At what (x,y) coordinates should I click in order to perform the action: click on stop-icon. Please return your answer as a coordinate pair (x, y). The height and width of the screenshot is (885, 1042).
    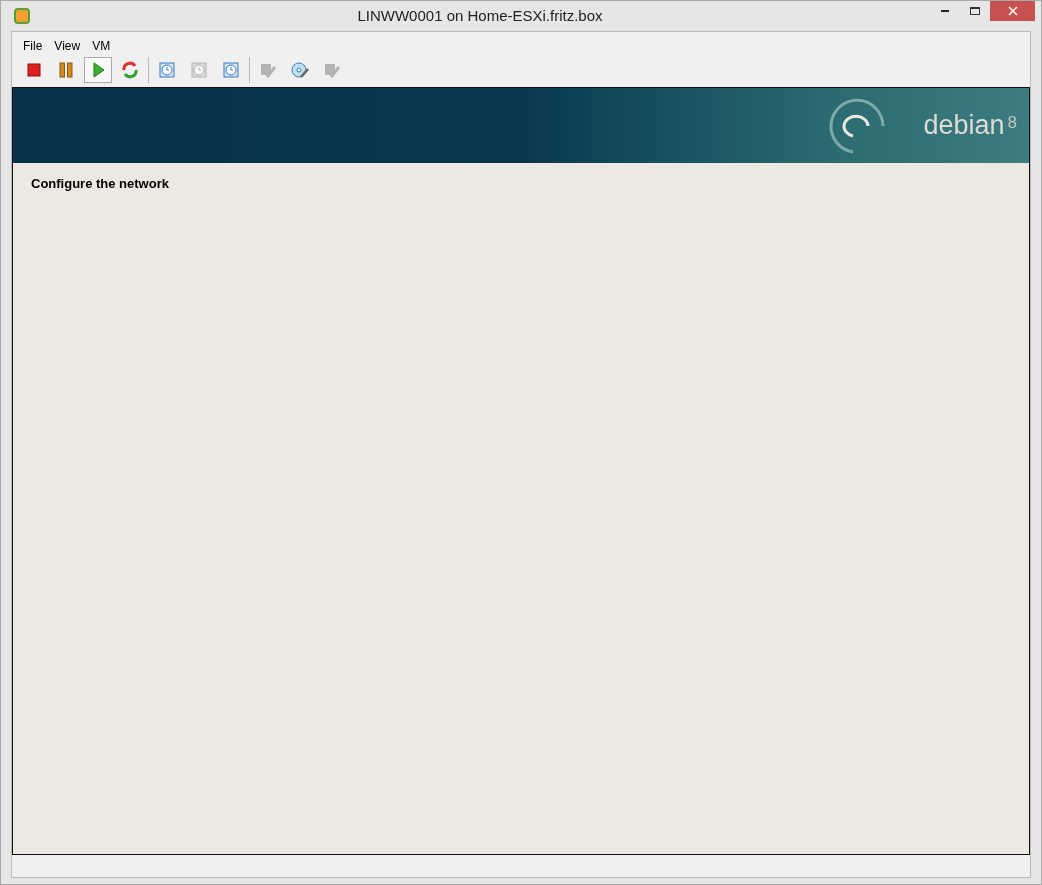
    Looking at the image, I should click on (34, 70).